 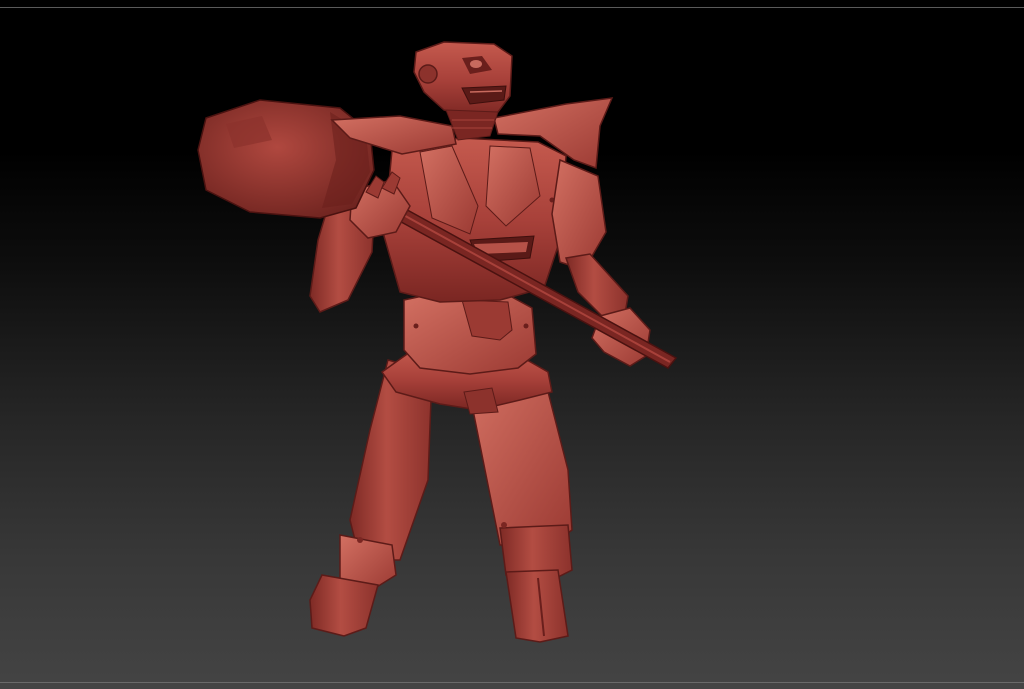 What do you see at coordinates (286, 159) in the screenshot?
I see `hammer-head` at bounding box center [286, 159].